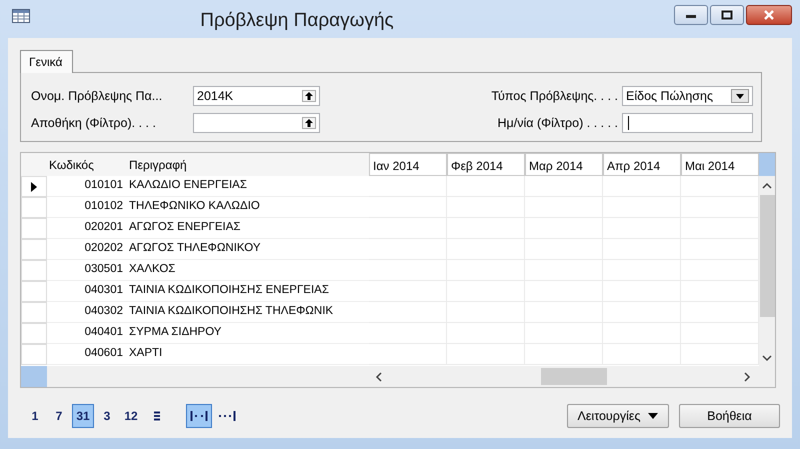  Describe the element at coordinates (87, 249) in the screenshot. I see `table-cell: 020202` at that location.